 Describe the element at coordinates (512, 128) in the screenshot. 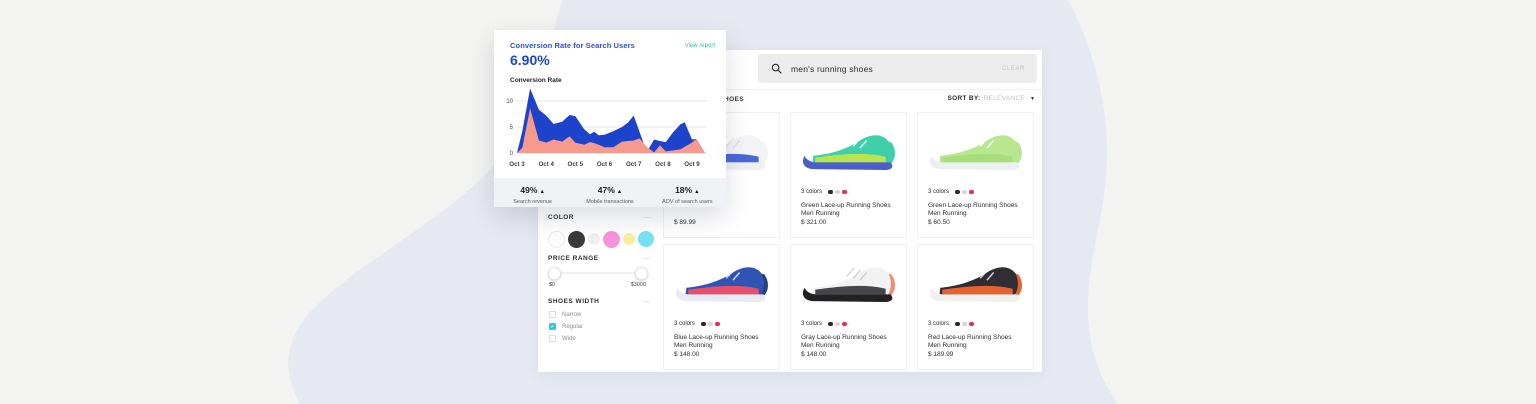

I see `svg-text: 5` at that location.